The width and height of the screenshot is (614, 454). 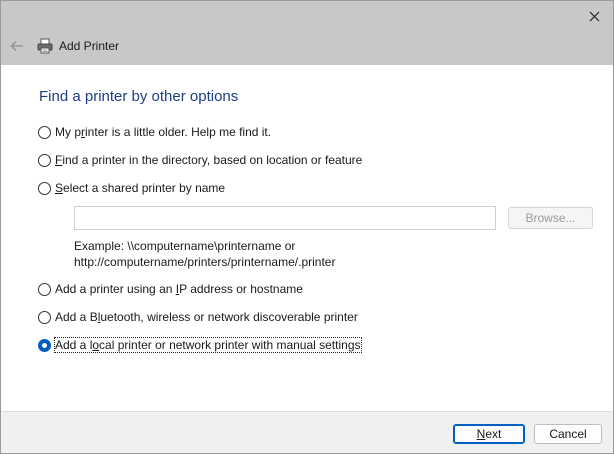 I want to click on option-label: Select a shared printer by name, so click(x=140, y=188).